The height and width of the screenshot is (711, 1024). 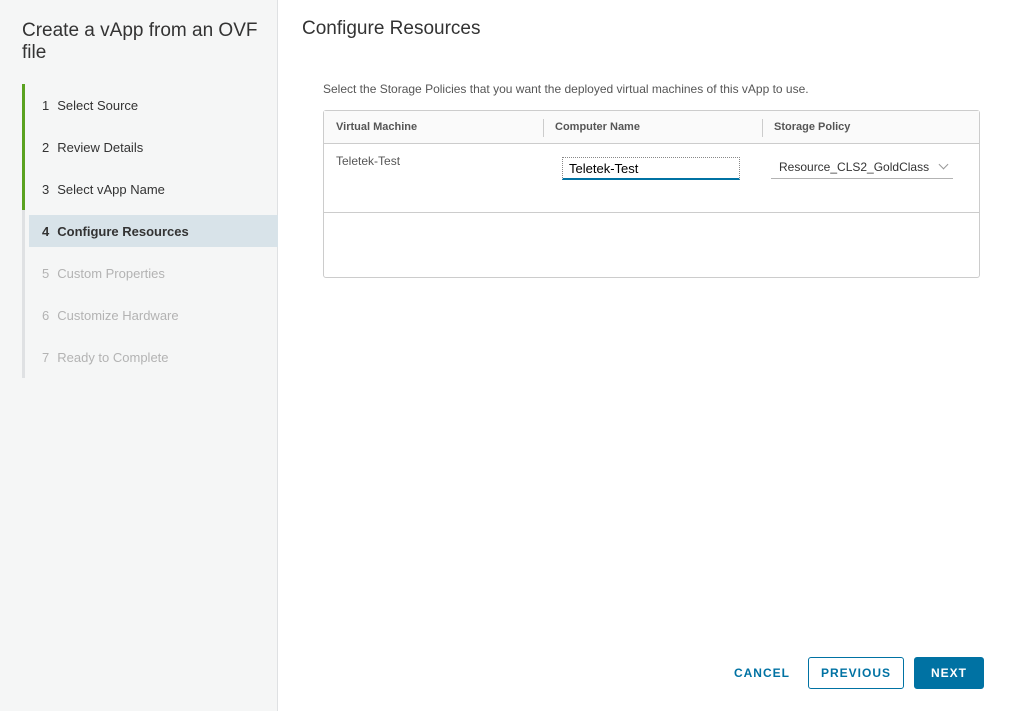 I want to click on step-configure-resources: 4 Configure Resources, so click(x=150, y=231).